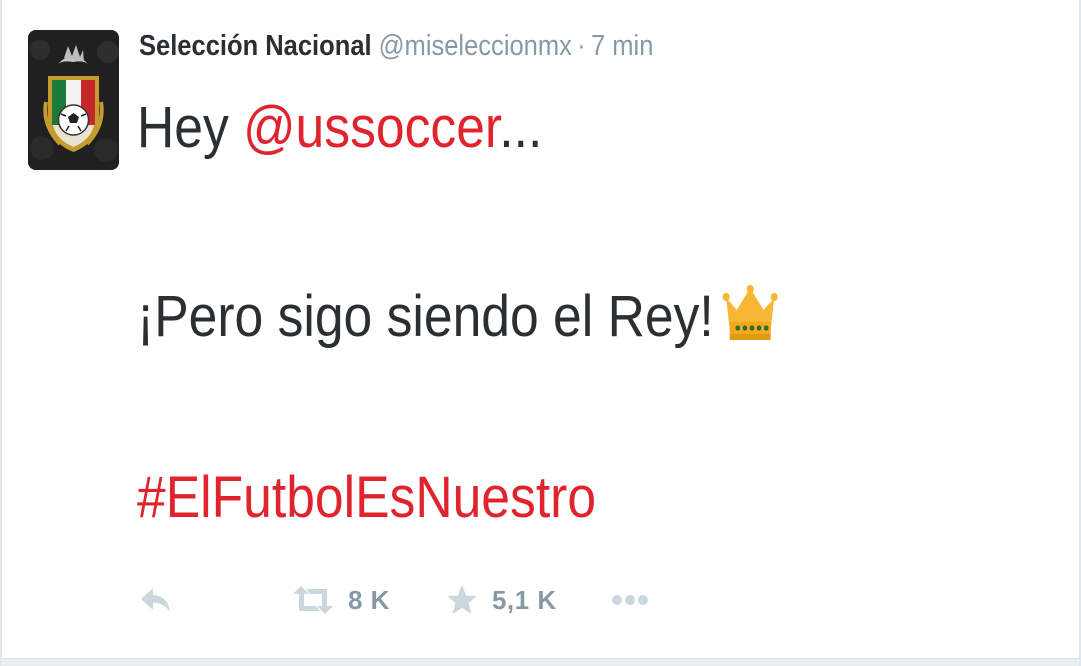  Describe the element at coordinates (540, 662) in the screenshot. I see `tweet-divider` at that location.